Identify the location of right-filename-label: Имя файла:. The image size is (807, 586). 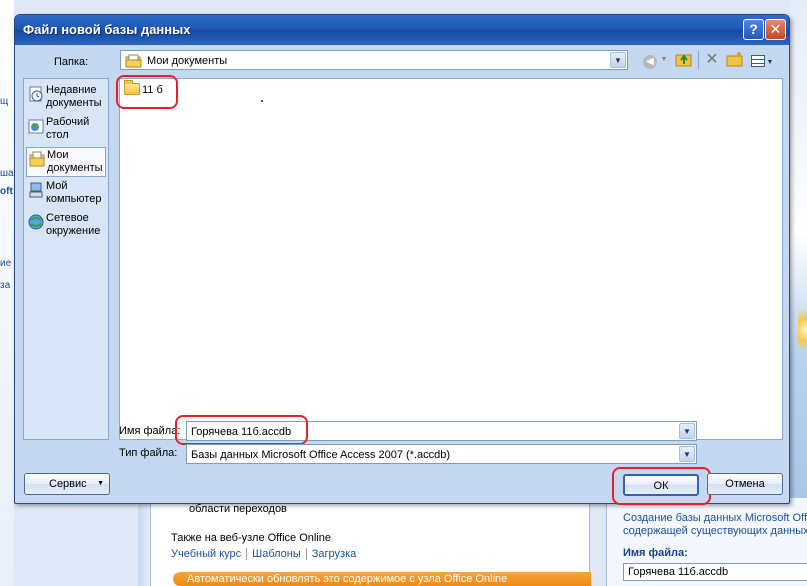
(655, 553).